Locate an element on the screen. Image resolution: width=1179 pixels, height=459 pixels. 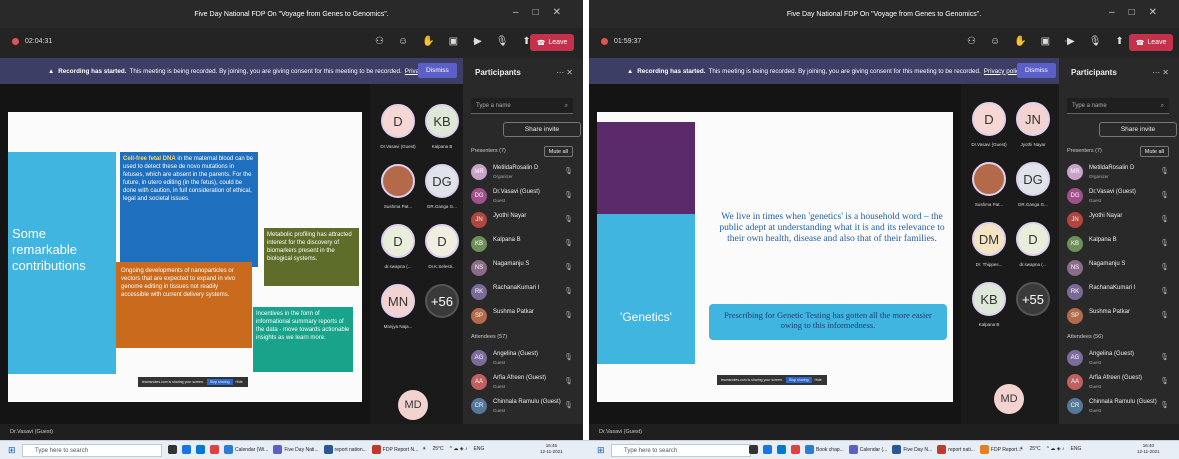
tray-chevron-icon: ^ ☁ ◈ ♪ is located at coordinates (1056, 449).